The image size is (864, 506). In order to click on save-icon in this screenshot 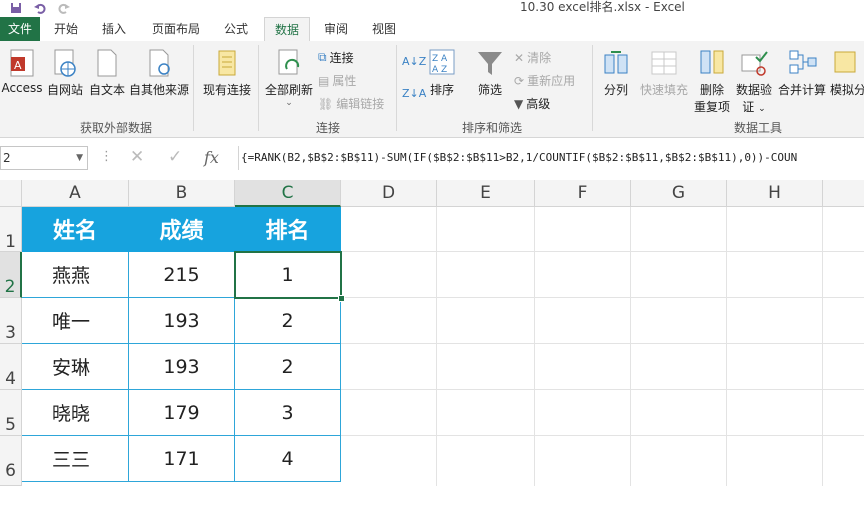, I will do `click(16, 8)`.